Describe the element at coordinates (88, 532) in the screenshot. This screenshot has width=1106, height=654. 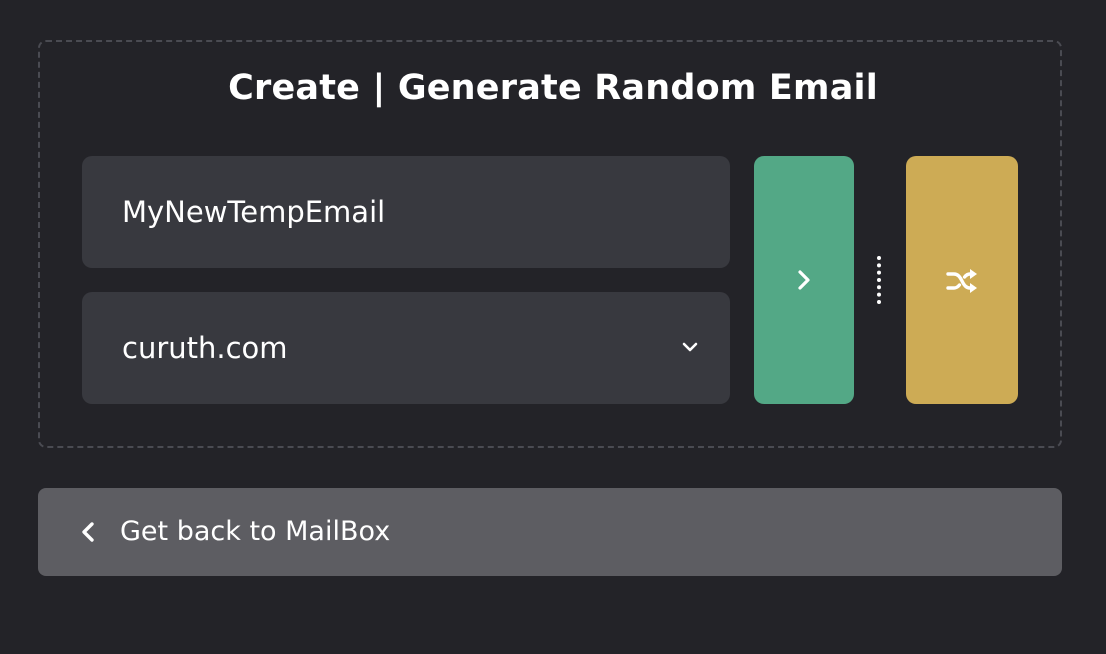
I see `chevron-left-icon` at that location.